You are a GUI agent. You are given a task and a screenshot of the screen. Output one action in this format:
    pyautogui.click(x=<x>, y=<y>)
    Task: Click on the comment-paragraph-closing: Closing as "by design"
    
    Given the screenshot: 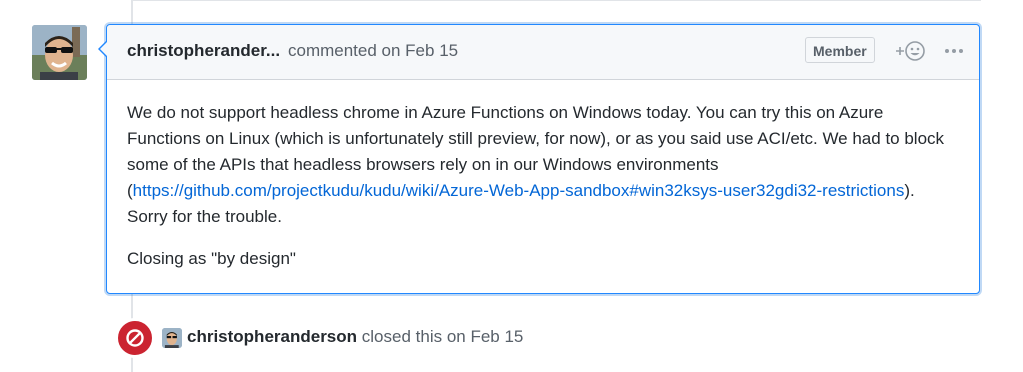 What is the action you would take?
    pyautogui.click(x=211, y=258)
    